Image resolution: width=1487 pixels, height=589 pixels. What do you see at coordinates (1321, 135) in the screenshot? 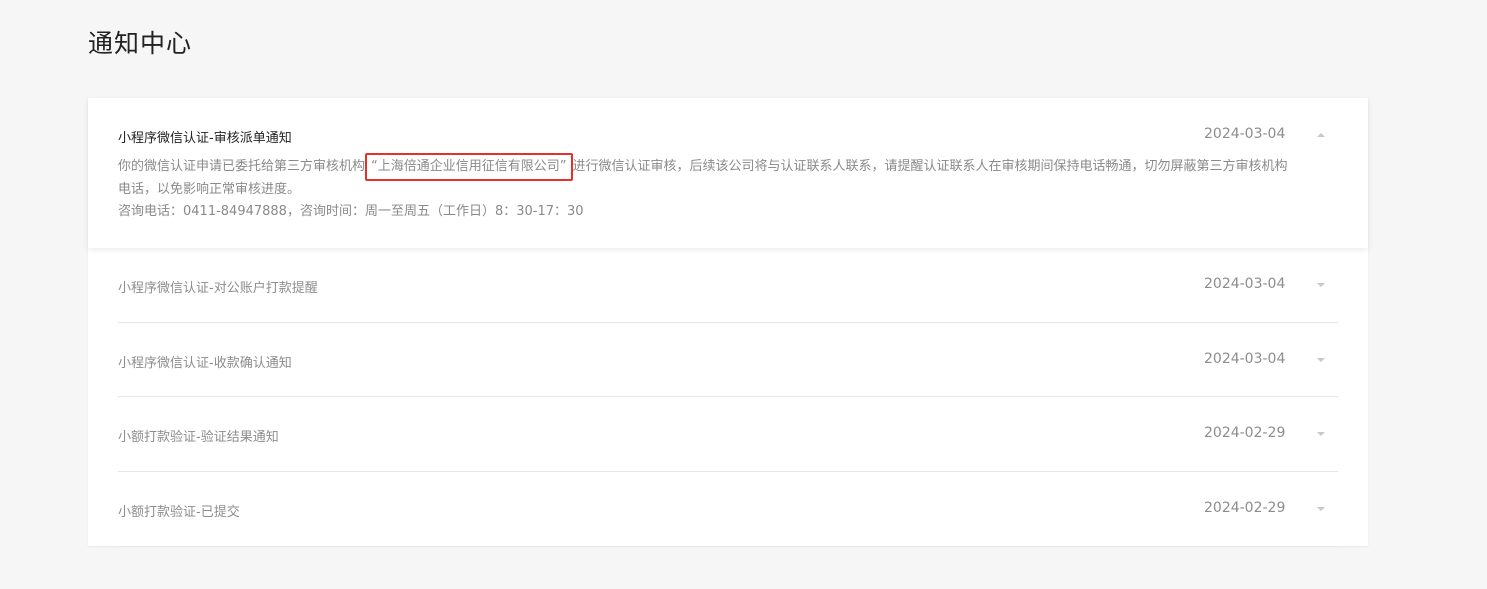
I see `chevron-up-icon` at bounding box center [1321, 135].